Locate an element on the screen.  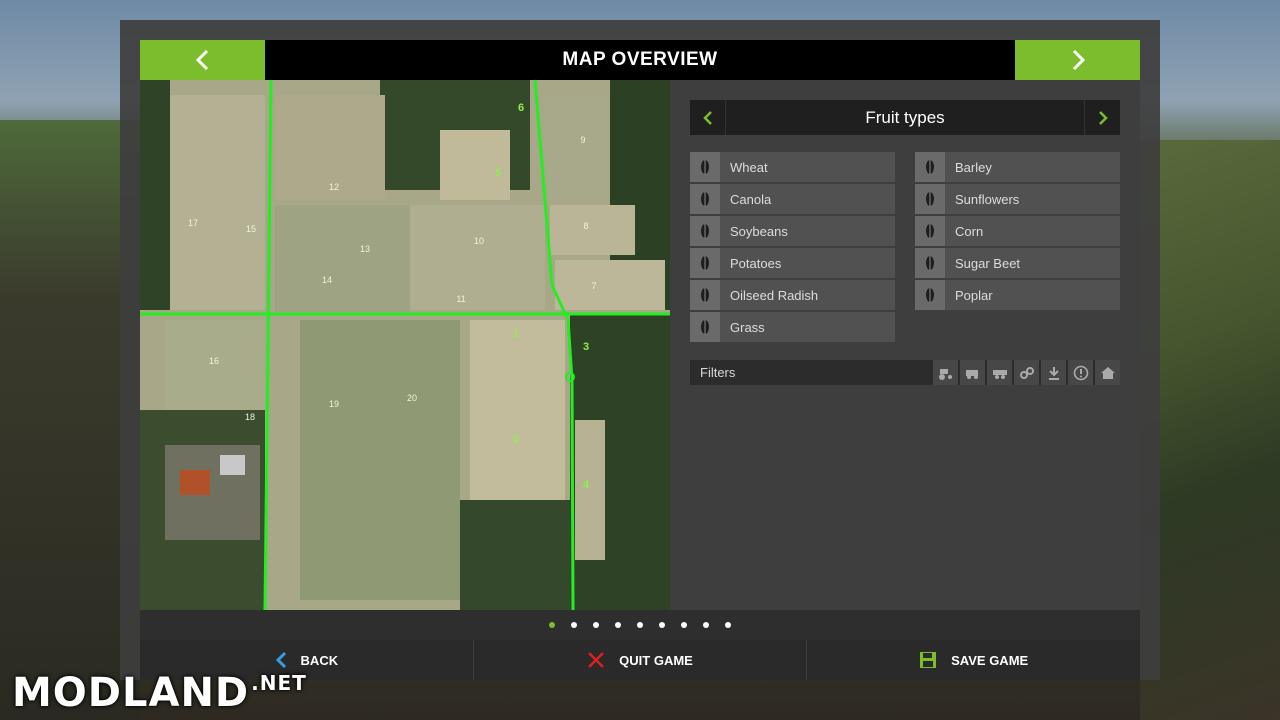
watermark: MODLAND .NET is located at coordinates (159, 693).